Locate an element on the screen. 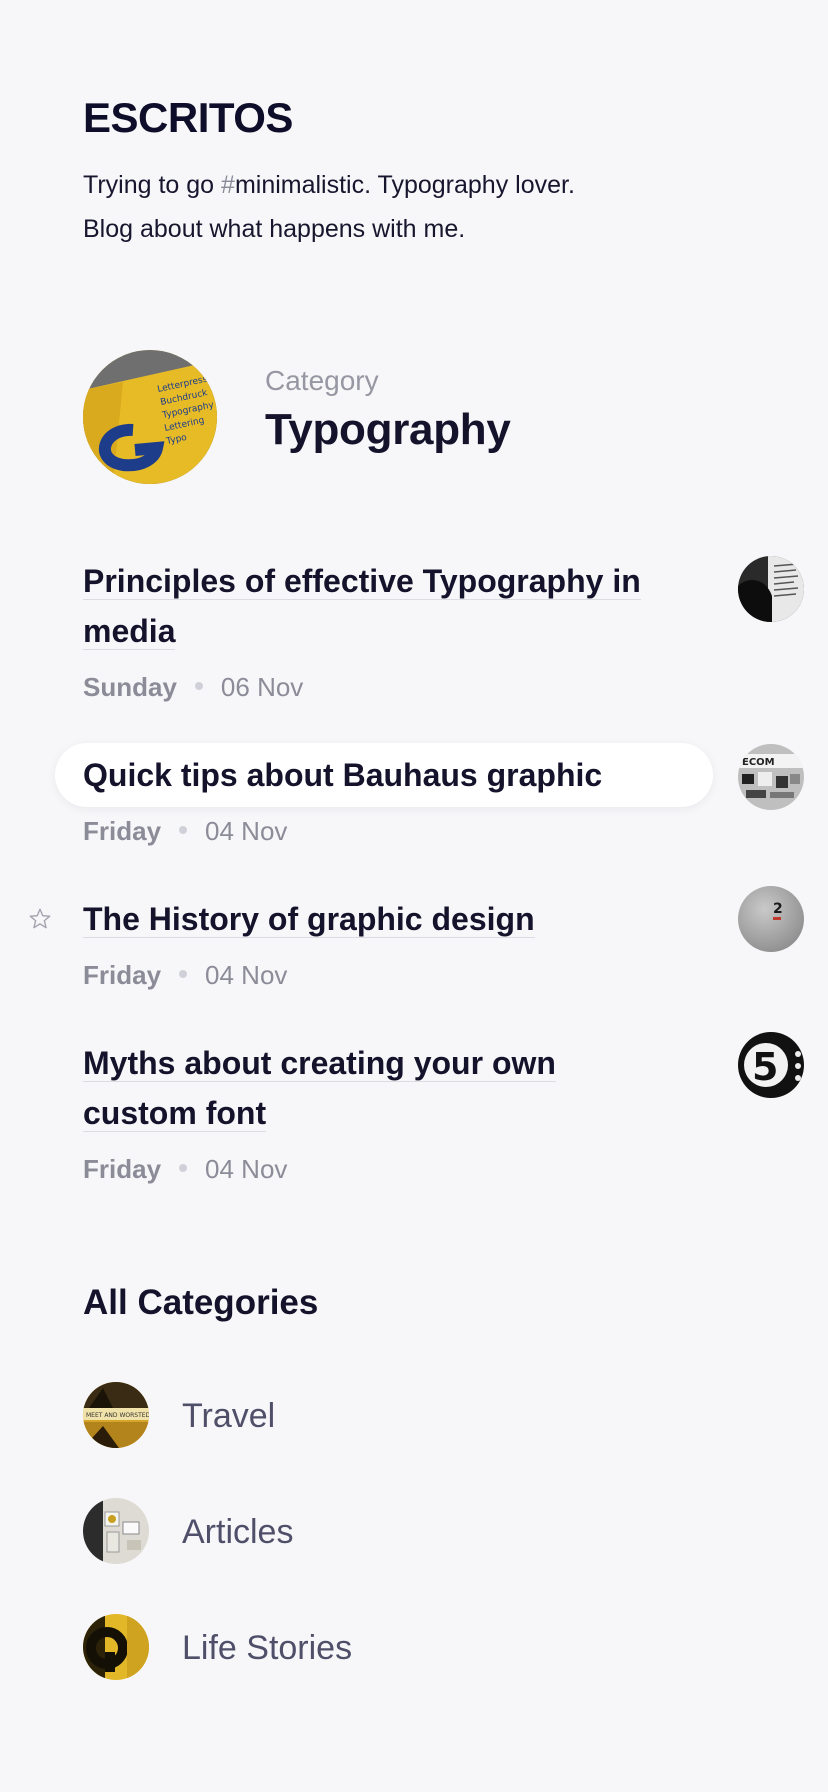  site-logo: ESCRITOS is located at coordinates (188, 118).